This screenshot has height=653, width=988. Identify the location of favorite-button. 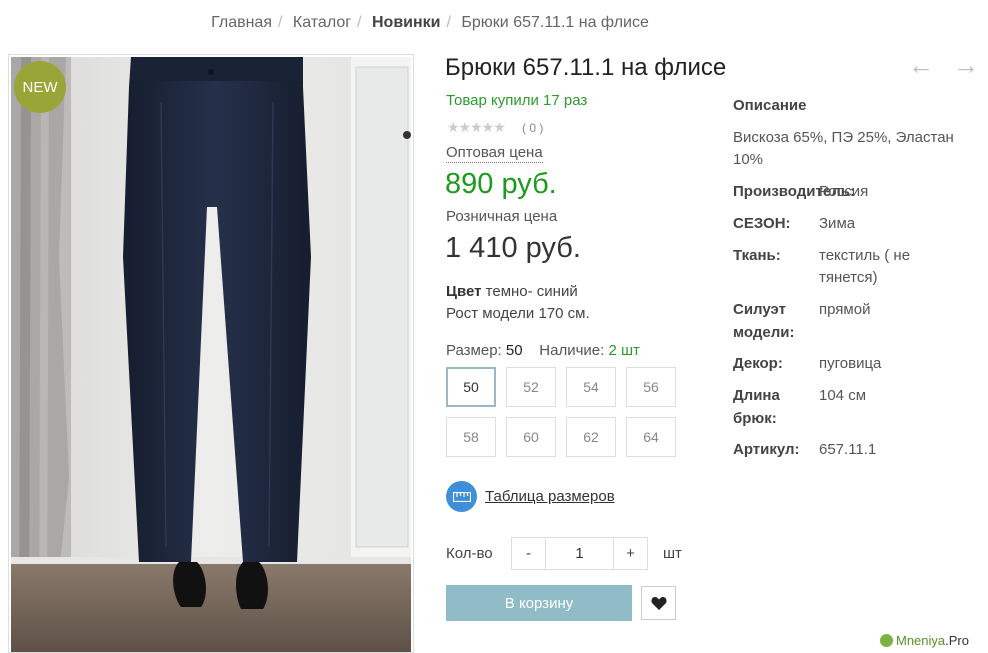
(658, 603).